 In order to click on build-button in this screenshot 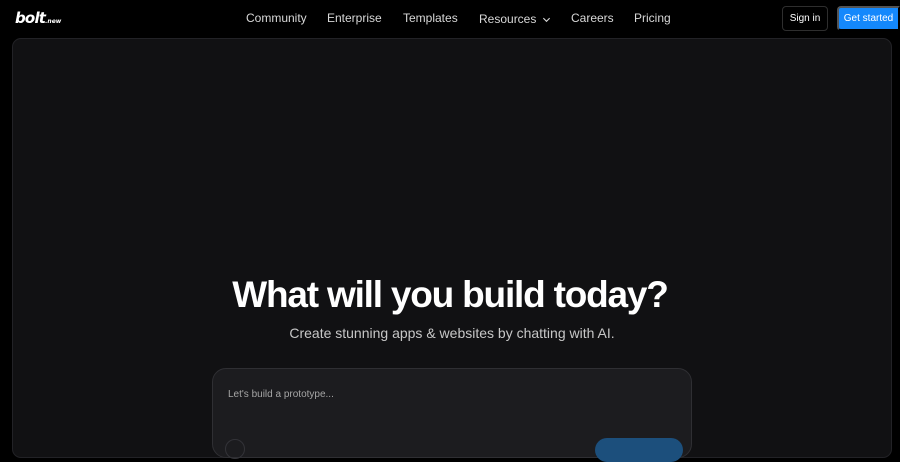, I will do `click(639, 450)`.